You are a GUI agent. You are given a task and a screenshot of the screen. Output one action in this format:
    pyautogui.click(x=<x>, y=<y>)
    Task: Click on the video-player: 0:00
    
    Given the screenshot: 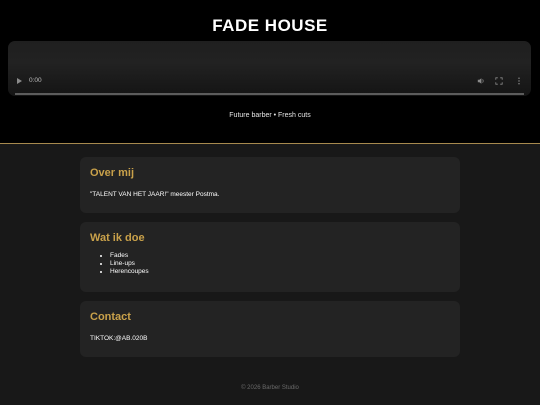 What is the action you would take?
    pyautogui.click(x=269, y=68)
    